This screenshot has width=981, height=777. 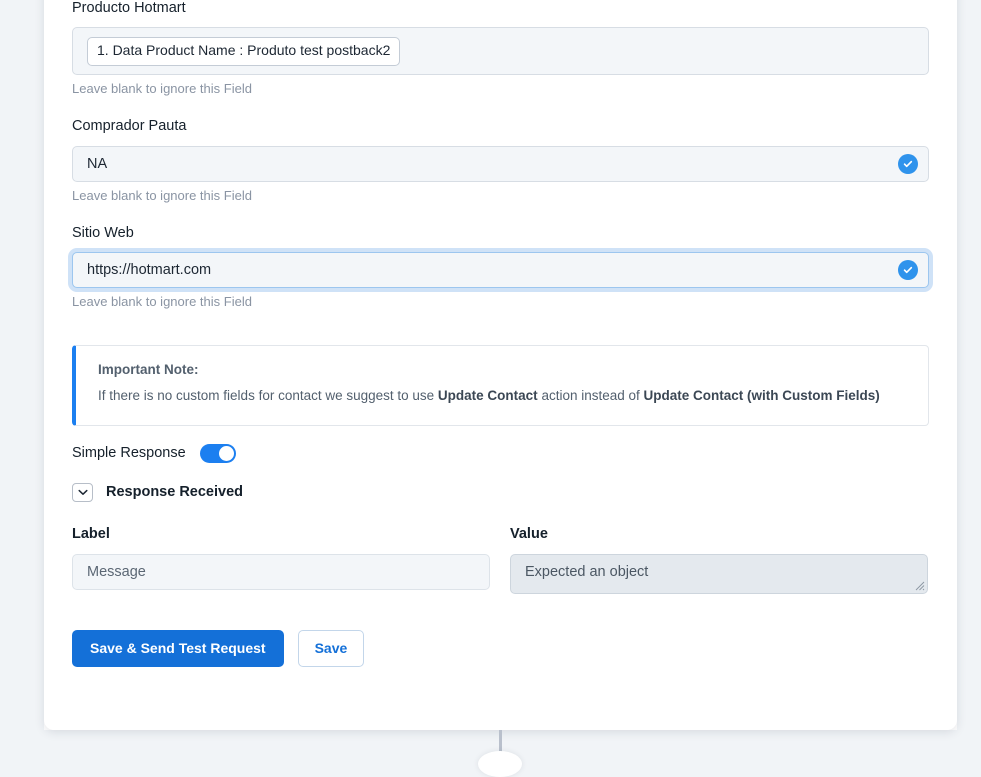 What do you see at coordinates (529, 533) in the screenshot?
I see `column-header-value: Value` at bounding box center [529, 533].